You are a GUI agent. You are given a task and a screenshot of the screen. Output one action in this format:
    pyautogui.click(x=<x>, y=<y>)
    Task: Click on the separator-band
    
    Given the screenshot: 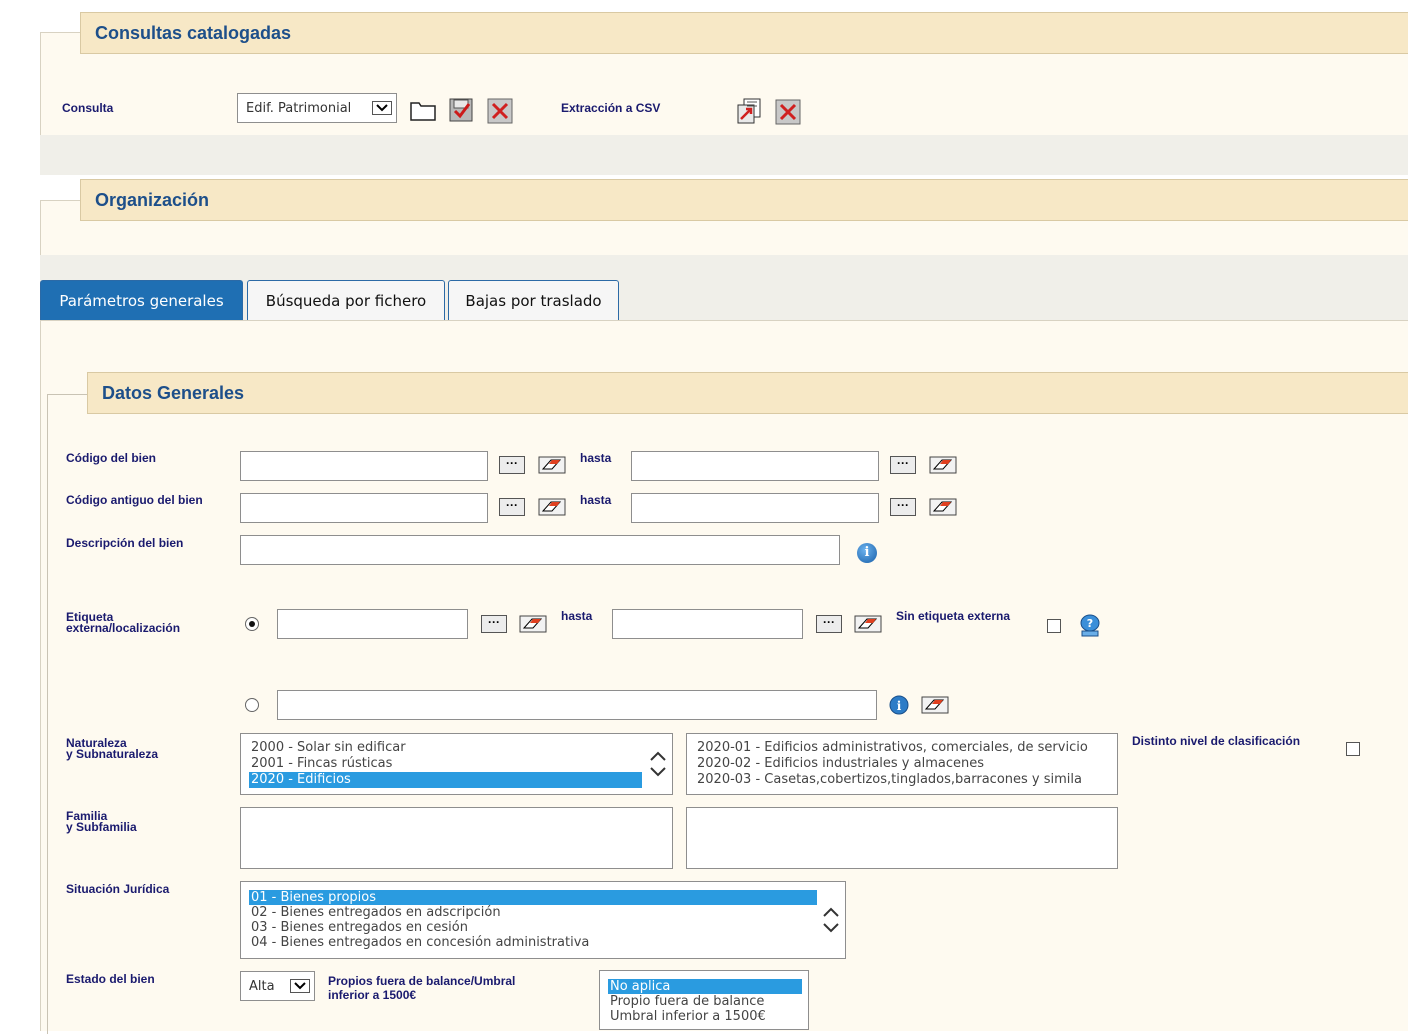 What is the action you would take?
    pyautogui.click(x=724, y=155)
    